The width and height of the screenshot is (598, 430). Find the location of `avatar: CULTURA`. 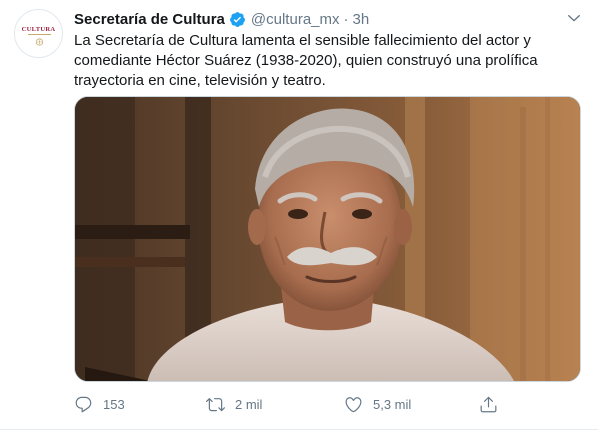

avatar: CULTURA is located at coordinates (38, 33).